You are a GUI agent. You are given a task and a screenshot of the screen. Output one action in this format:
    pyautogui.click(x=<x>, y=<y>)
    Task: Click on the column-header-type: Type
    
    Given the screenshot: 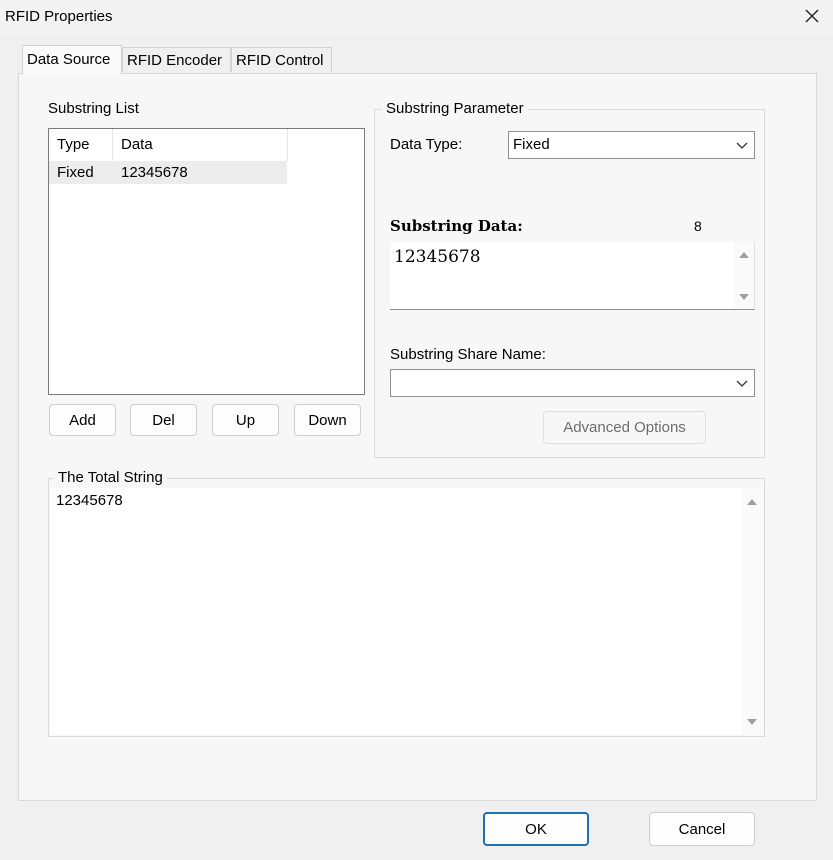 What is the action you would take?
    pyautogui.click(x=81, y=145)
    